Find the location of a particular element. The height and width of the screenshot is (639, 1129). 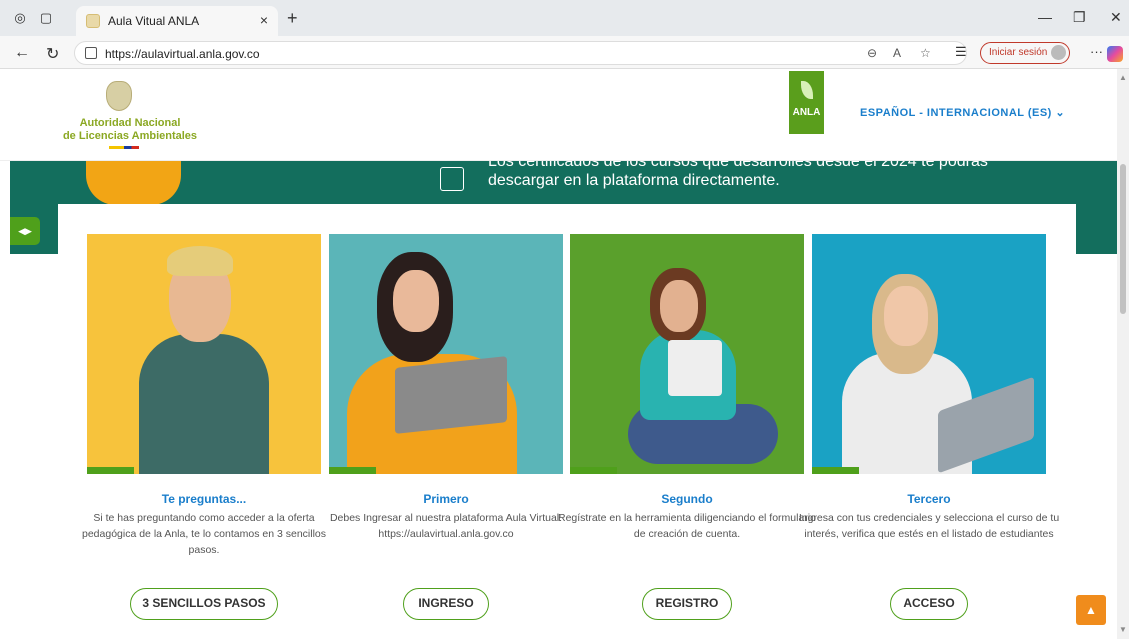

close-tab-icon: × is located at coordinates (264, 20).